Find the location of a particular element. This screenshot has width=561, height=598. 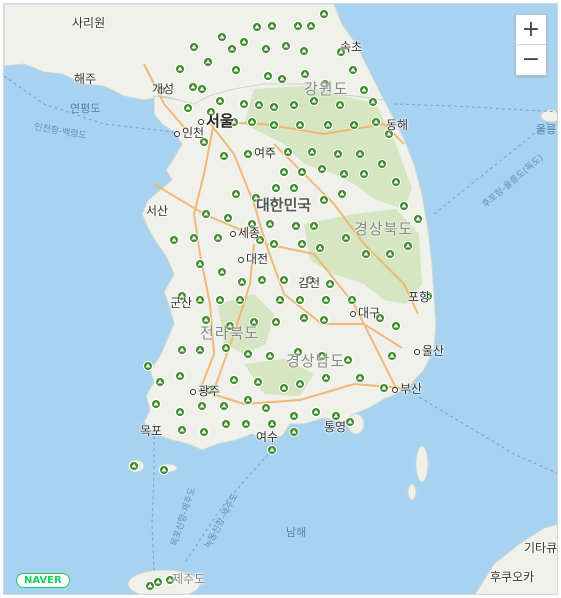

naver-logo: NAVER is located at coordinates (43, 580).